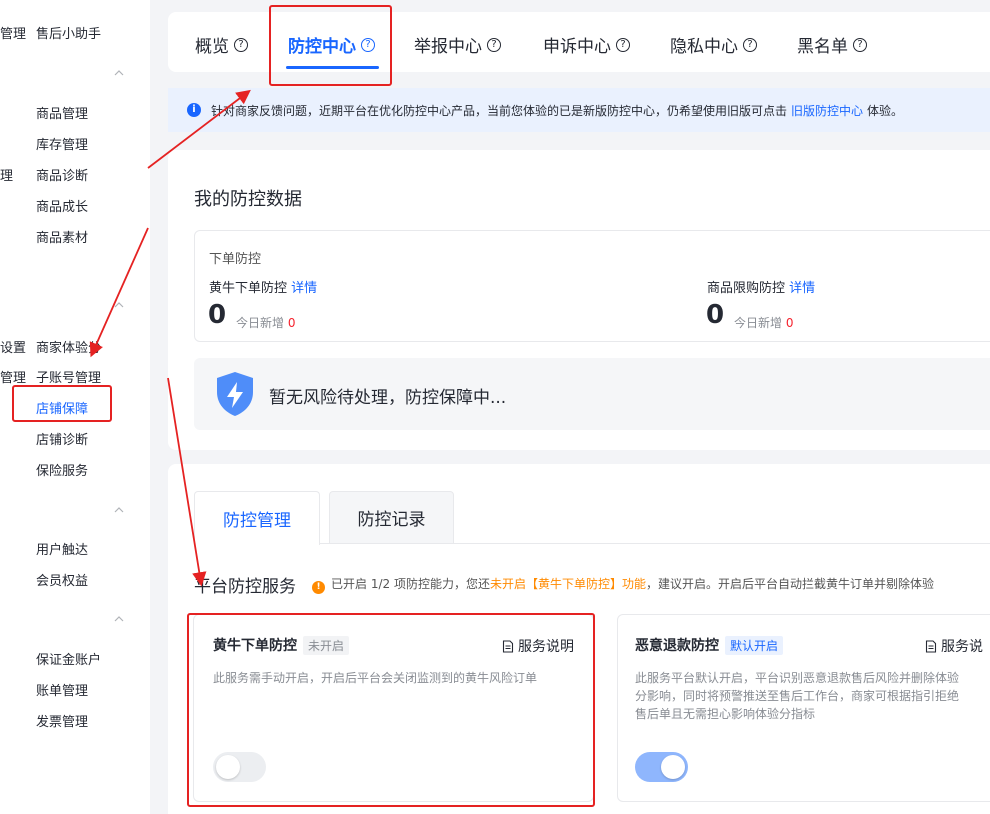 The height and width of the screenshot is (814, 990). Describe the element at coordinates (62, 469) in the screenshot. I see `sidebar-item-insurance: 保险服务` at that location.